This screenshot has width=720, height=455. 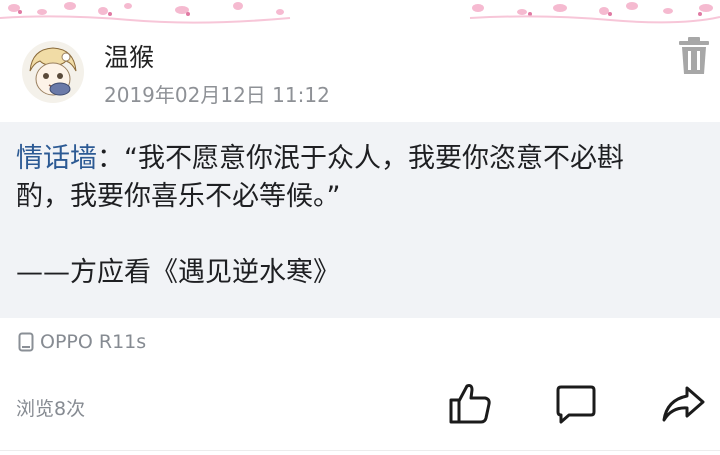 I want to click on post-timestamp: 2019年02月12日 11:12, so click(x=217, y=95).